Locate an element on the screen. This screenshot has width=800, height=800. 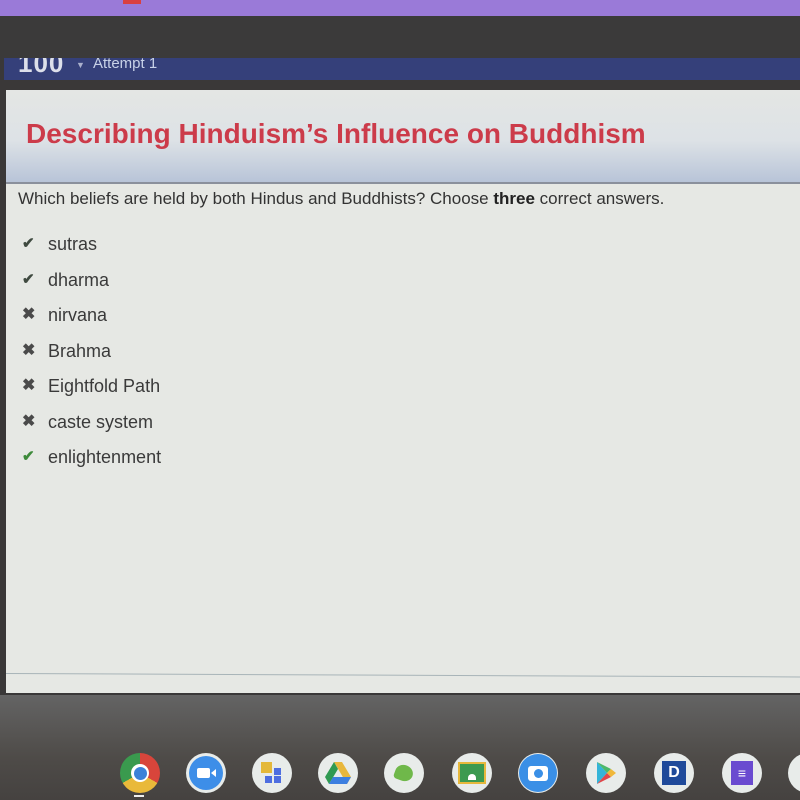
running-indicator is located at coordinates (139, 796).